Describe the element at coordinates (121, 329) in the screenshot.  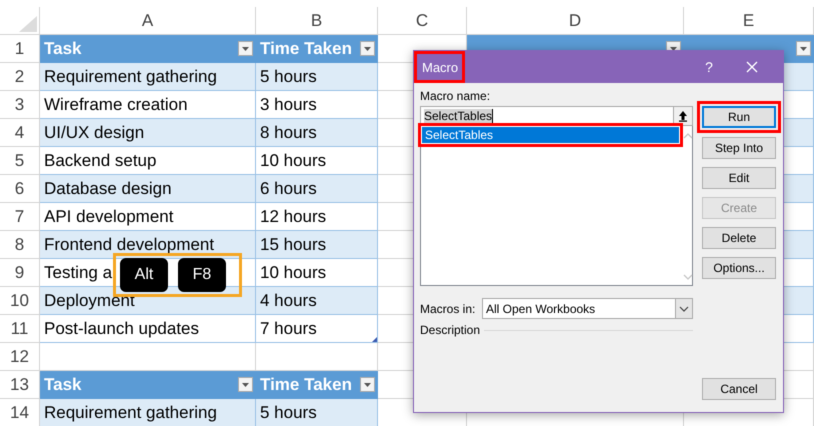
I see `cell-text: Post-launch updates` at that location.